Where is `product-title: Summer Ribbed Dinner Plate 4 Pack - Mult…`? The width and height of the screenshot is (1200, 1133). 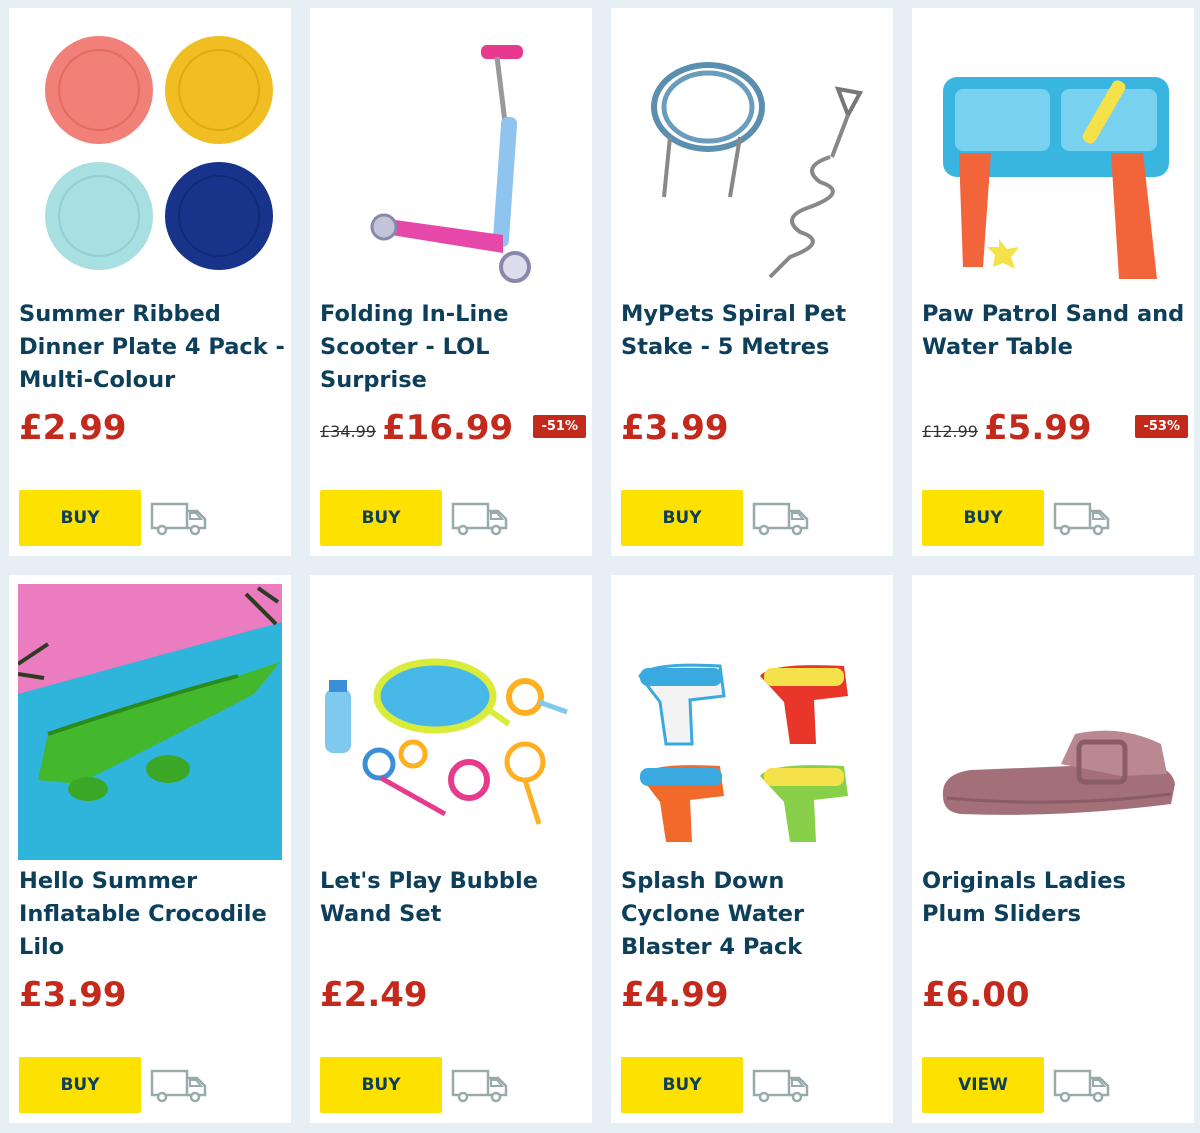 product-title: Summer Ribbed Dinner Plate 4 Pack - Mult… is located at coordinates (153, 347).